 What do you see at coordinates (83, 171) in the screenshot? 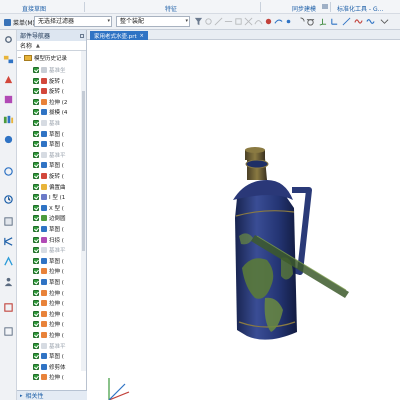
I see `scrollbar-thumb` at bounding box center [83, 171].